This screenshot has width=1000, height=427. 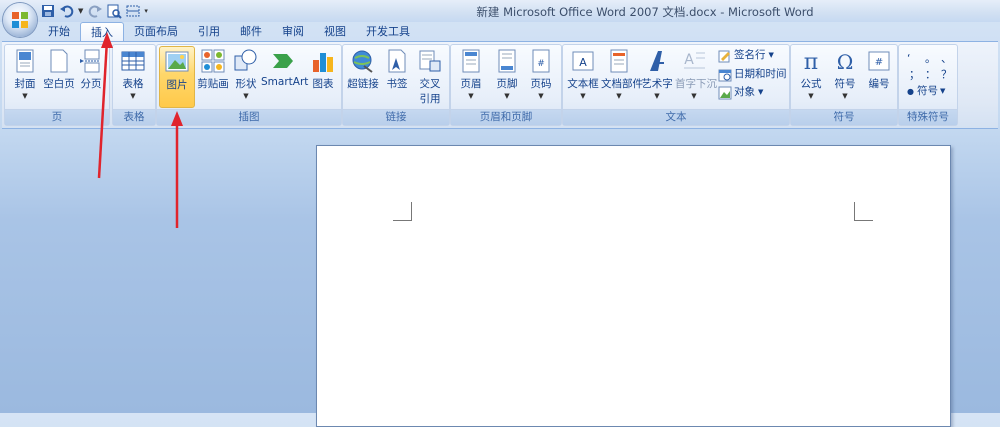 I want to click on textbox-icon: A, so click(x=583, y=61).